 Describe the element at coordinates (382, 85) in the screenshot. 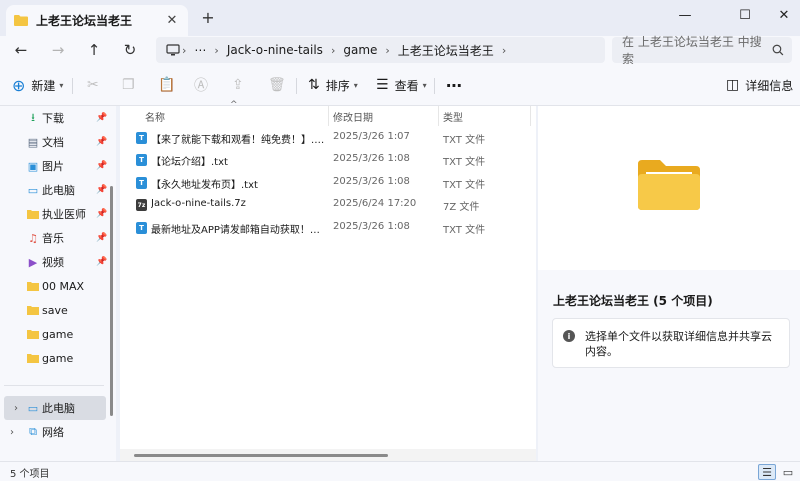

I see `view-icon: ☰` at that location.